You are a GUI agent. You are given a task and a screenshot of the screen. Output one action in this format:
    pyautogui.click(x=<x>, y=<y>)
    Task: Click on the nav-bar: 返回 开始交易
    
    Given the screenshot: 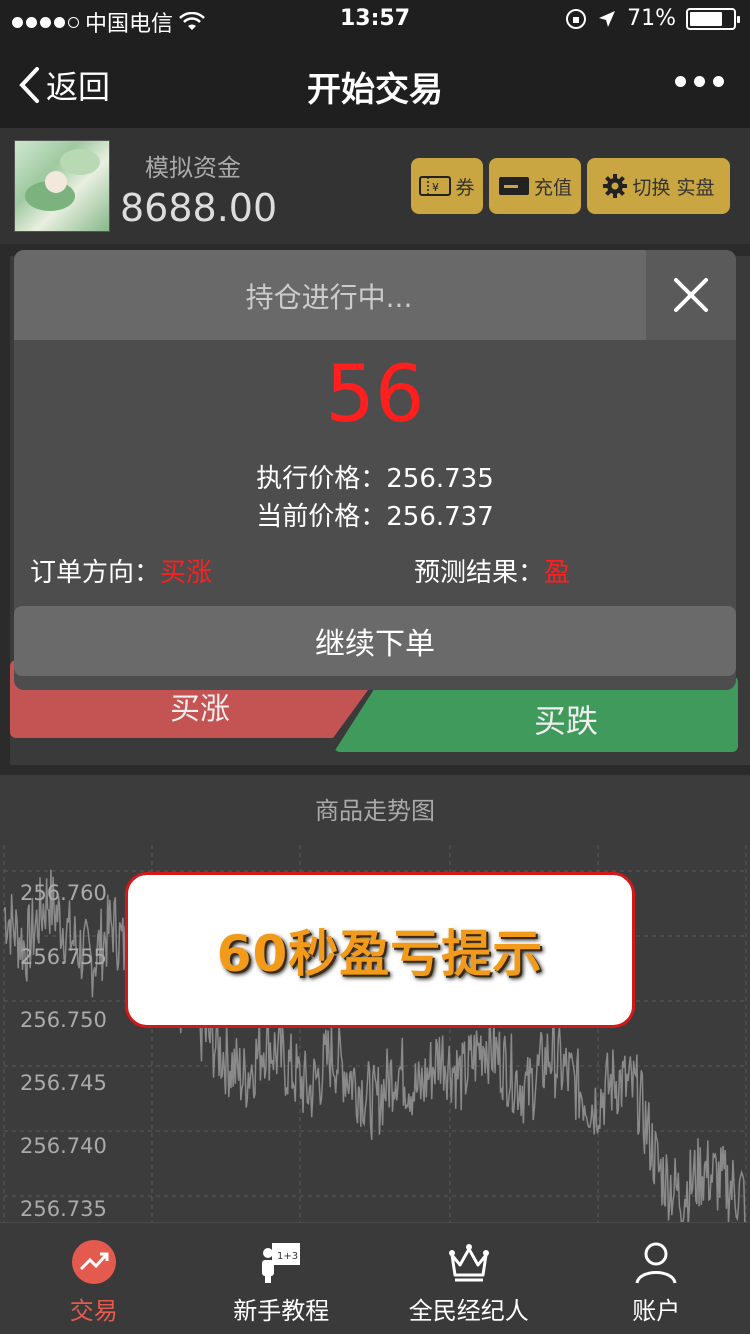 What is the action you would take?
    pyautogui.click(x=375, y=84)
    